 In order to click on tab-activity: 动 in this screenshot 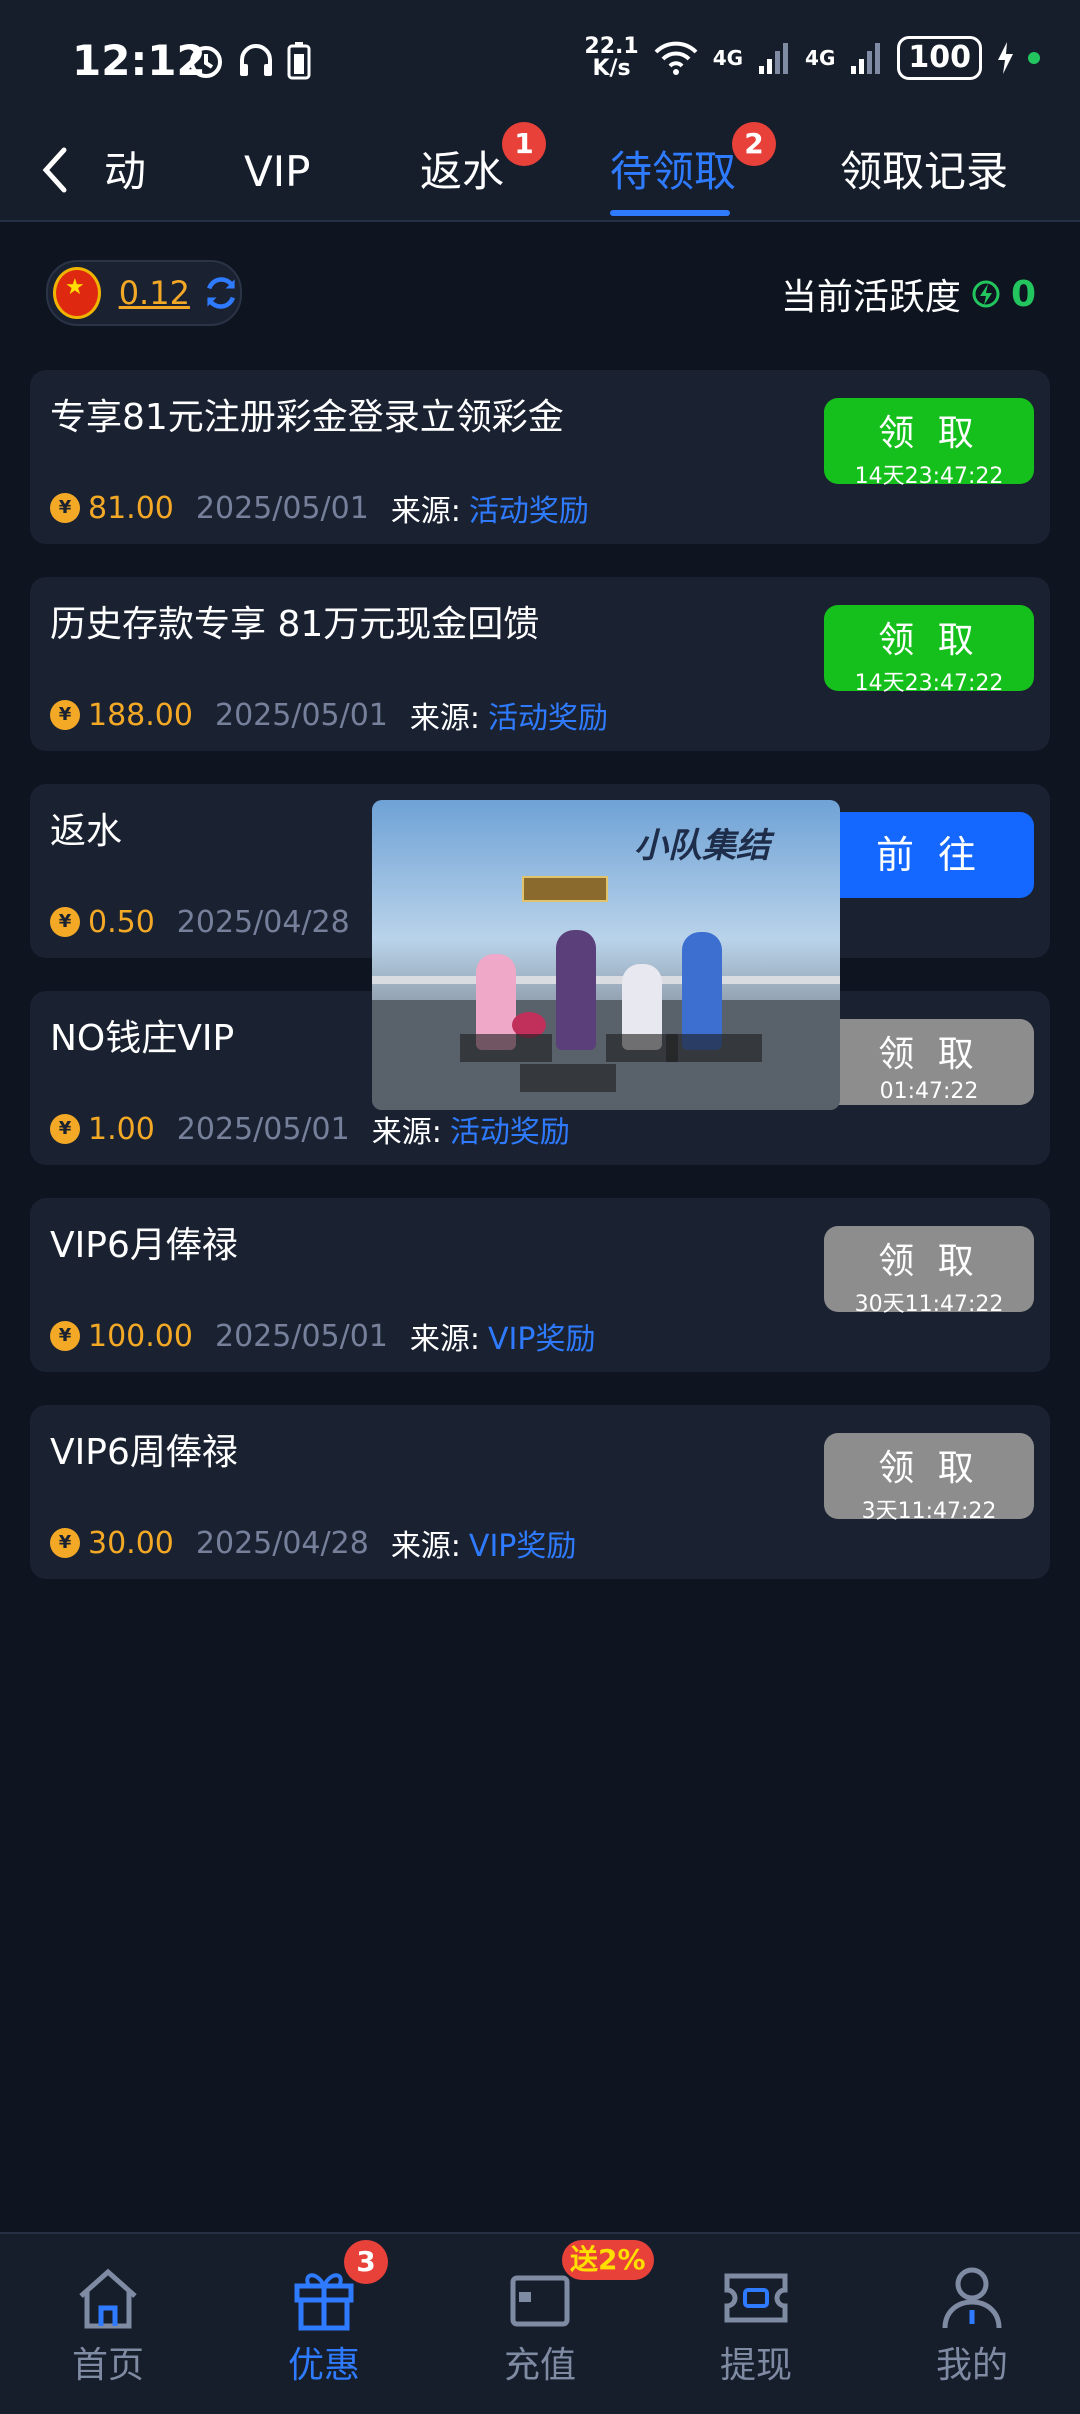, I will do `click(125, 172)`.